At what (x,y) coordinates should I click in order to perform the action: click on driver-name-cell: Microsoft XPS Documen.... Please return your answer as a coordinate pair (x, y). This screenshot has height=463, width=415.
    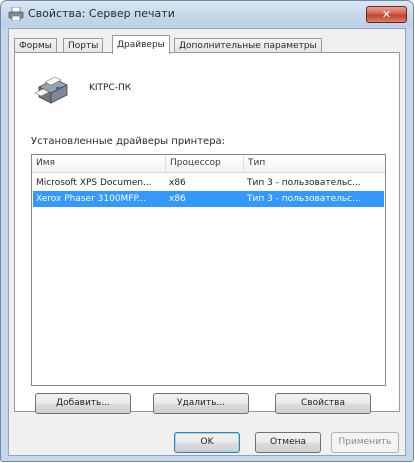
    Looking at the image, I should click on (94, 183).